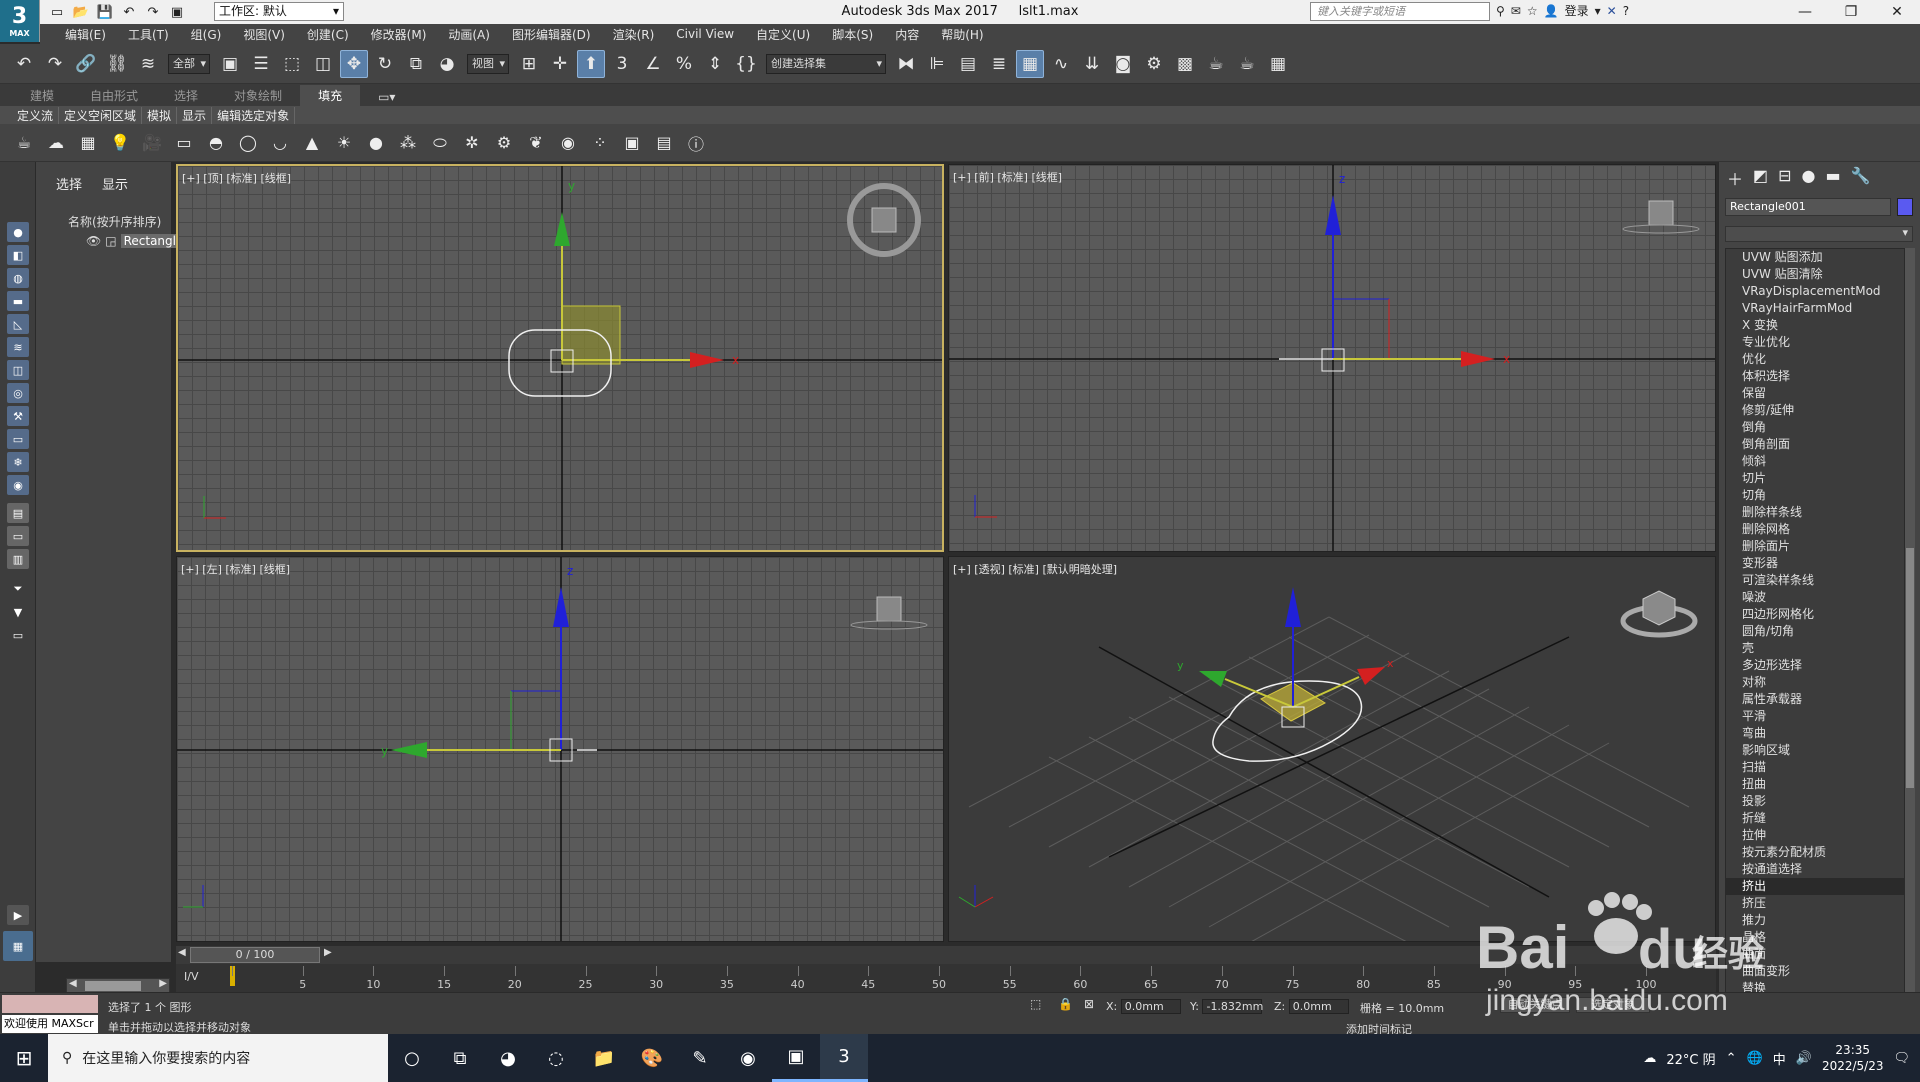  What do you see at coordinates (248, 143) in the screenshot?
I see `sphere-light-icon: ◯` at bounding box center [248, 143].